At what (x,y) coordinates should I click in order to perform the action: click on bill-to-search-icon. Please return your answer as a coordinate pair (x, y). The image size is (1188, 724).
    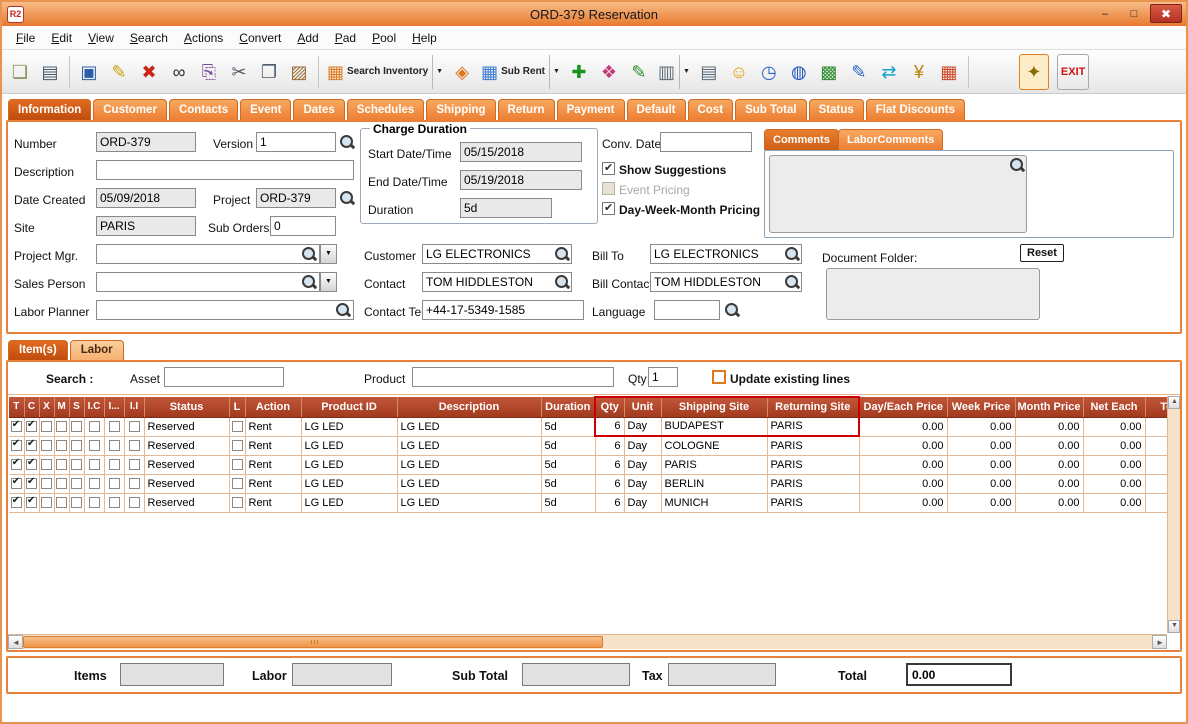
    Looking at the image, I should click on (792, 254).